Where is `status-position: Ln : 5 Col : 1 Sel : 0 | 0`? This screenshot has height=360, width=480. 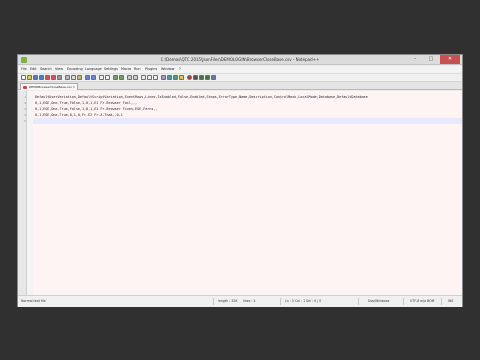 status-position: Ln : 5 Col : 1 Sel : 0 | 0 is located at coordinates (303, 301).